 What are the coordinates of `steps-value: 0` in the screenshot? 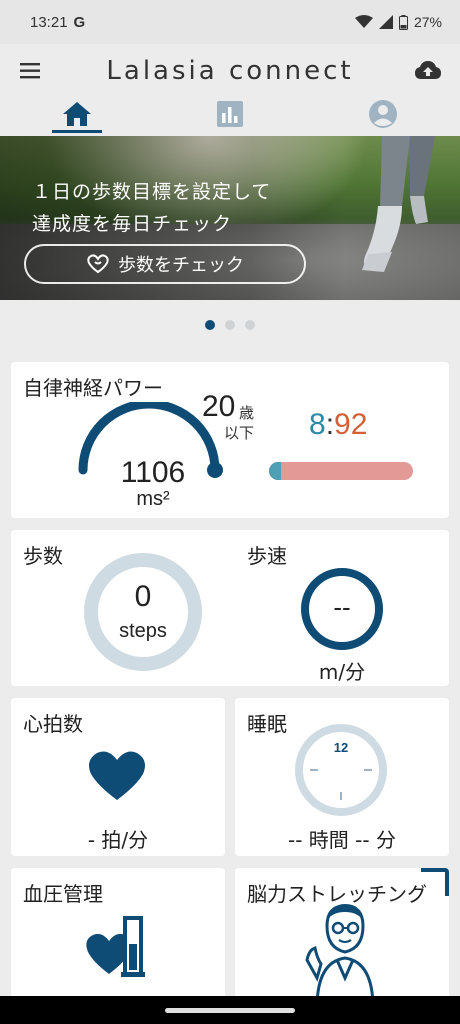 It's located at (143, 596).